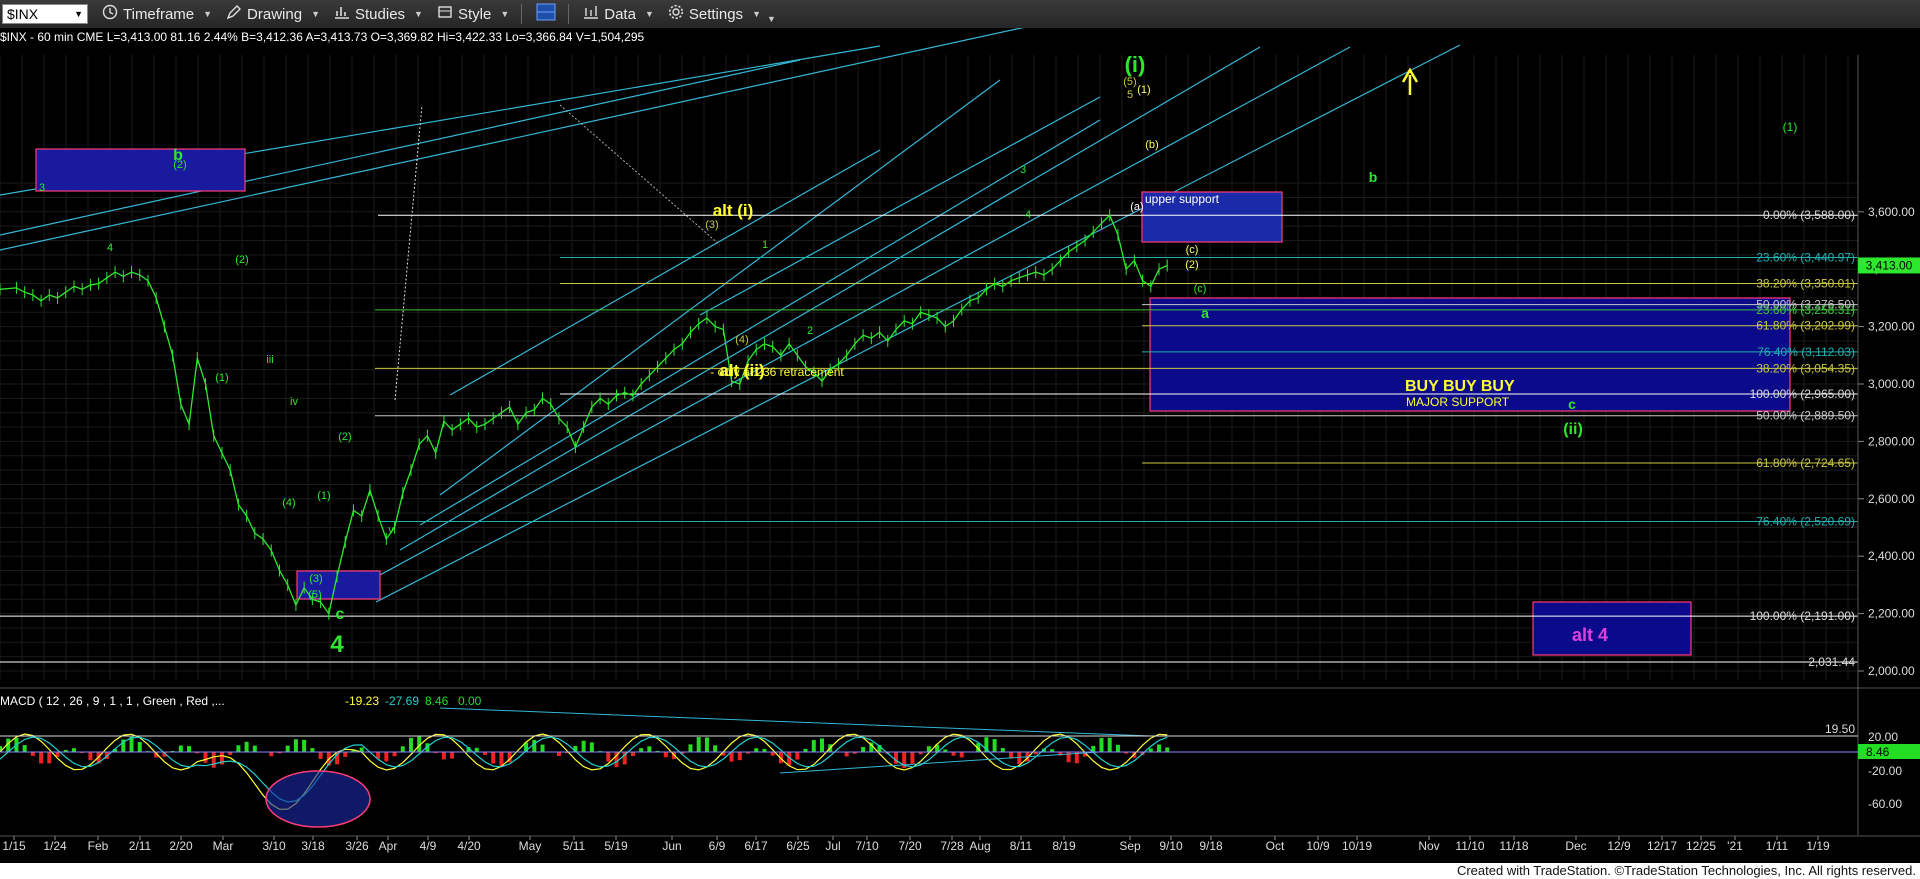 The image size is (1920, 879). I want to click on data-label: Data, so click(620, 14).